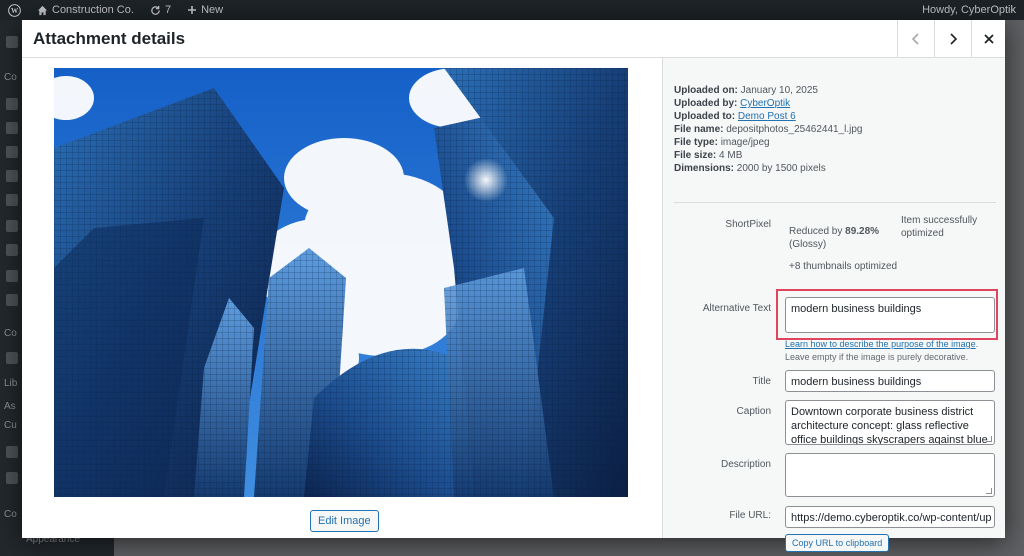  I want to click on uploaded-to-link: Demo Post 6, so click(767, 116).